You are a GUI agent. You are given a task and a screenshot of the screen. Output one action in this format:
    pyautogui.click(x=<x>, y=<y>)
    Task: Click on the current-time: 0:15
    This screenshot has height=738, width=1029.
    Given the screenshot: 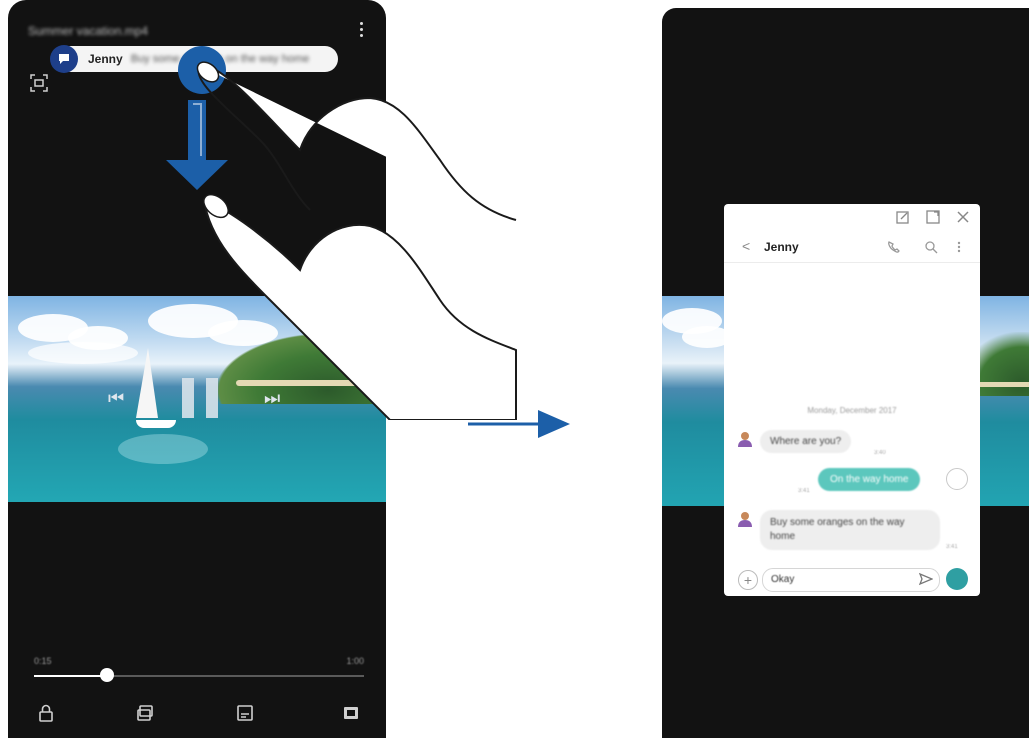 What is the action you would take?
    pyautogui.click(x=43, y=661)
    